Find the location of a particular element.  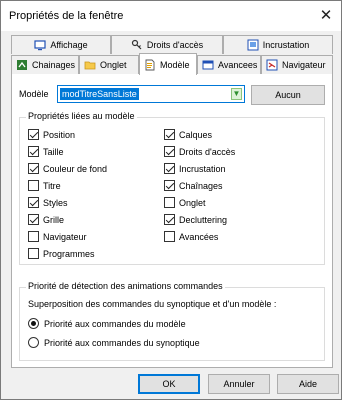

checkbox-incrustation: Incrustation is located at coordinates (195, 168).